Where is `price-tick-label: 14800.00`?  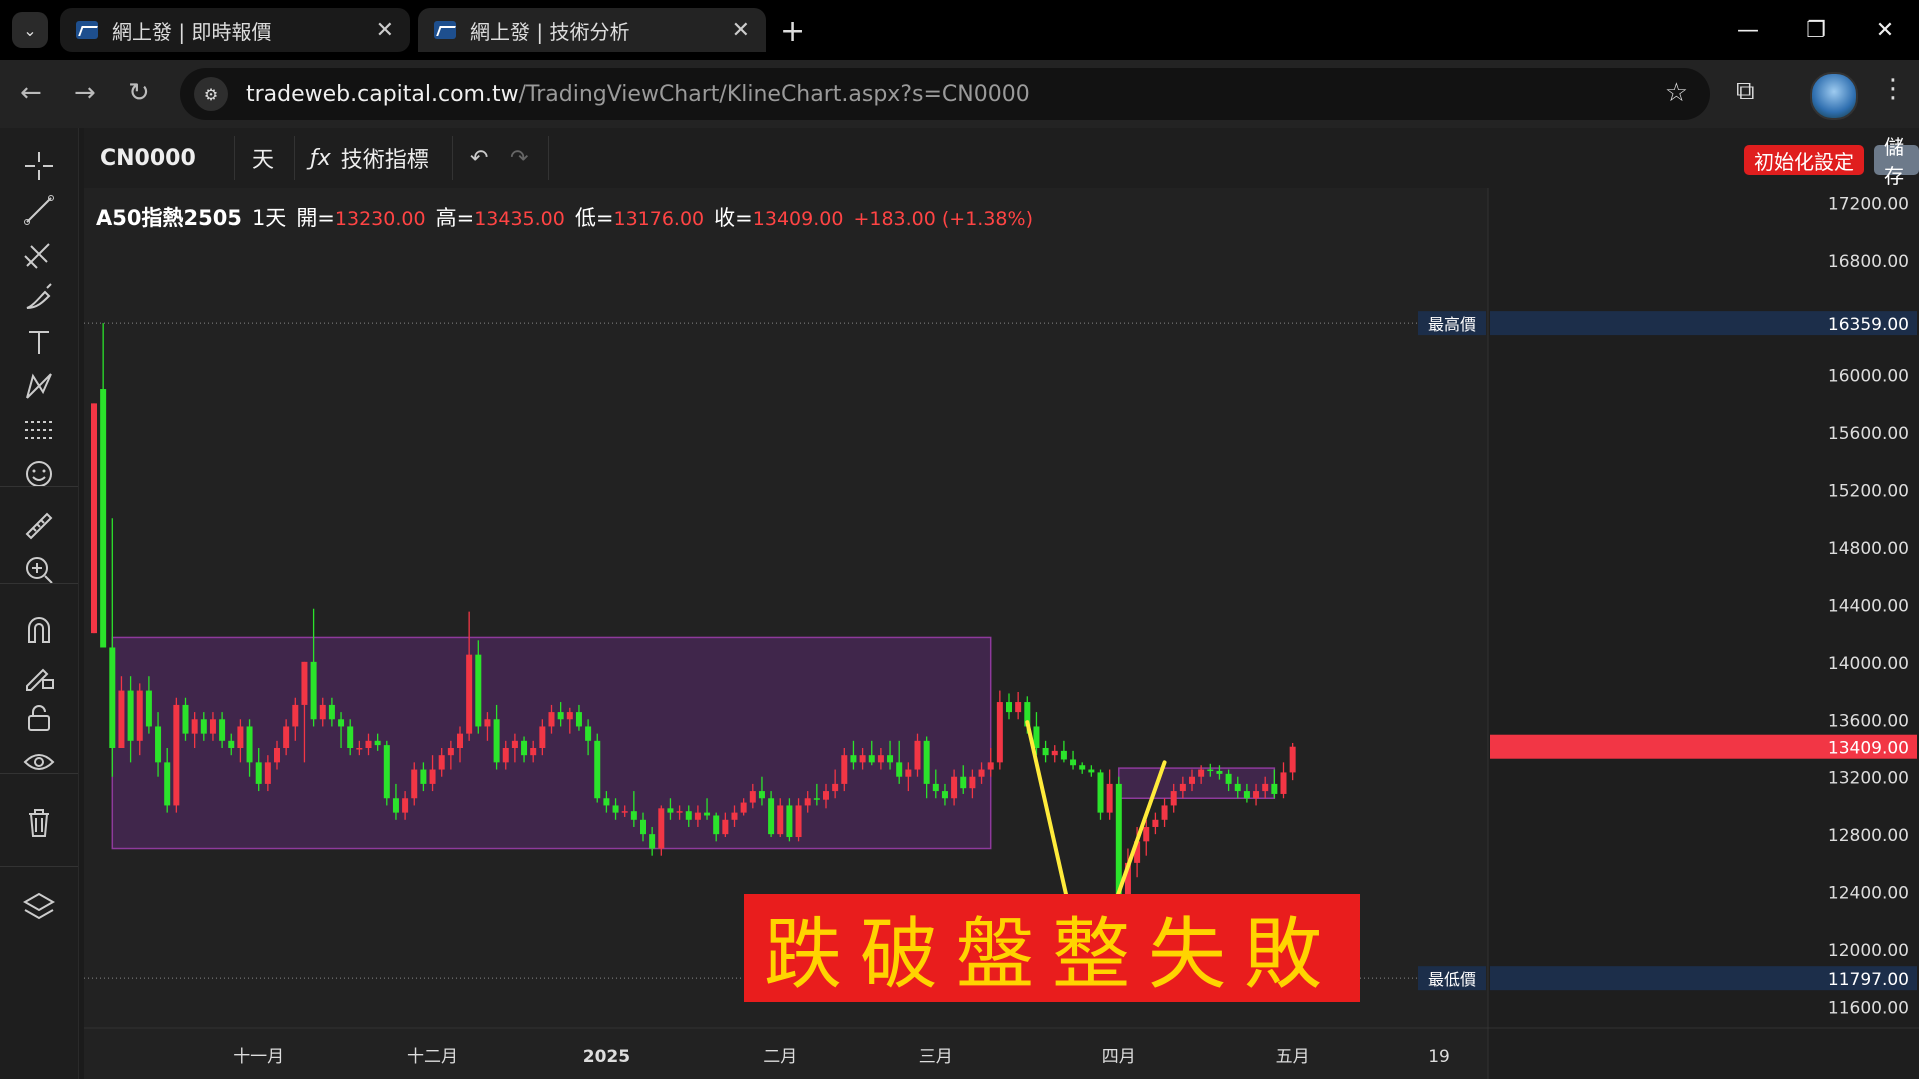
price-tick-label: 14800.00 is located at coordinates (1868, 549).